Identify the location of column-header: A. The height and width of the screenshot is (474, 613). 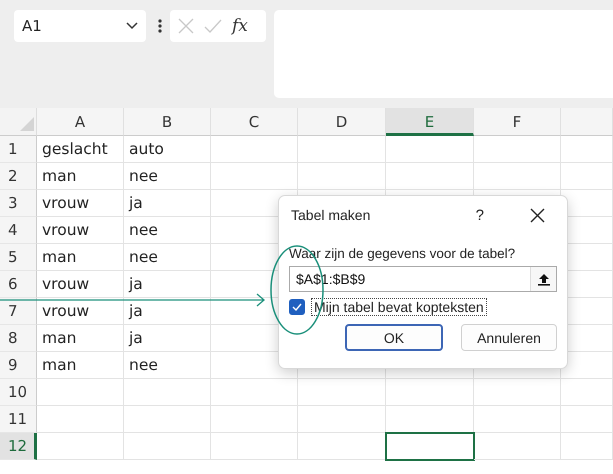
(80, 122).